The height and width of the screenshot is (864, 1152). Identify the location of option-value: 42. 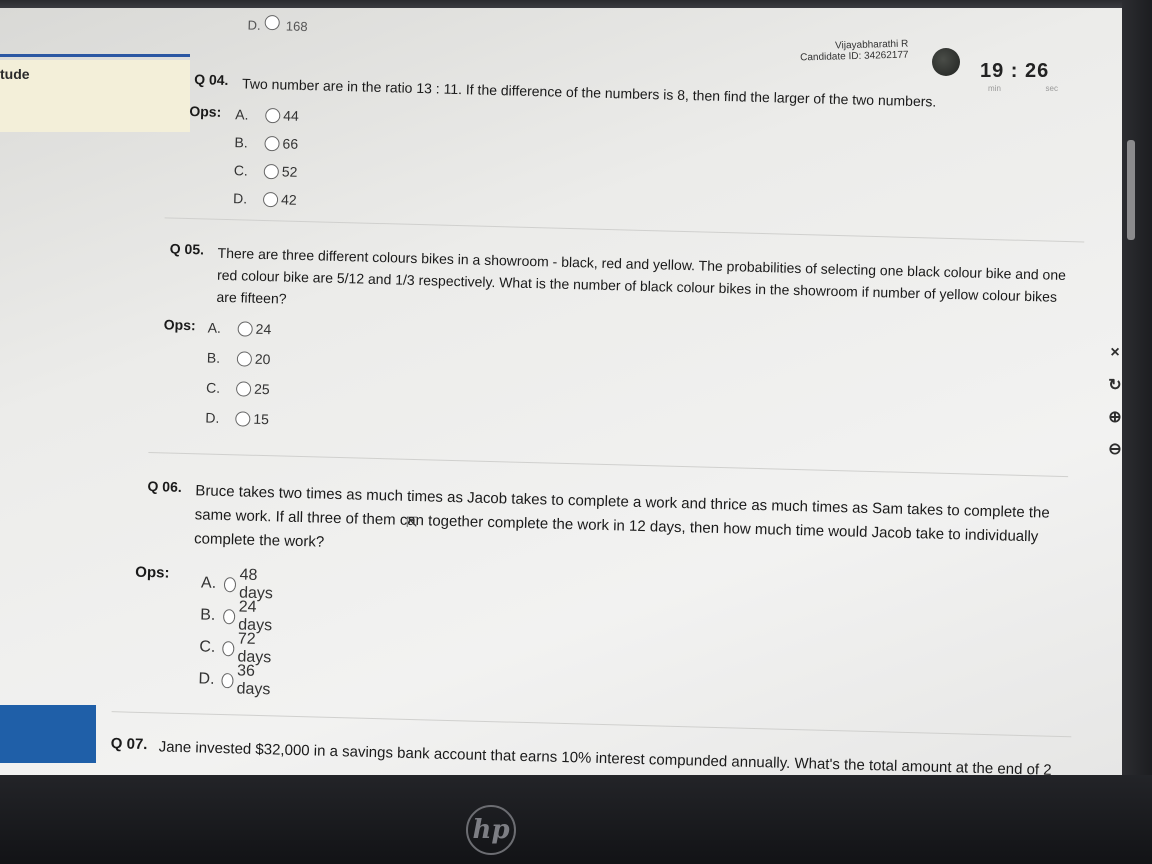
(288, 199).